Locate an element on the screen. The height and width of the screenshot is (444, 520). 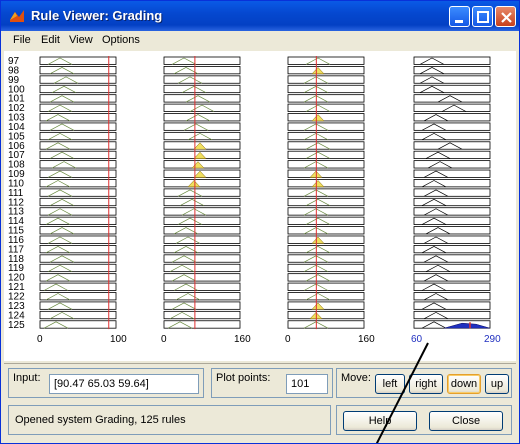
status-bar: Opened system Grading, 125 rules is located at coordinates (169, 420).